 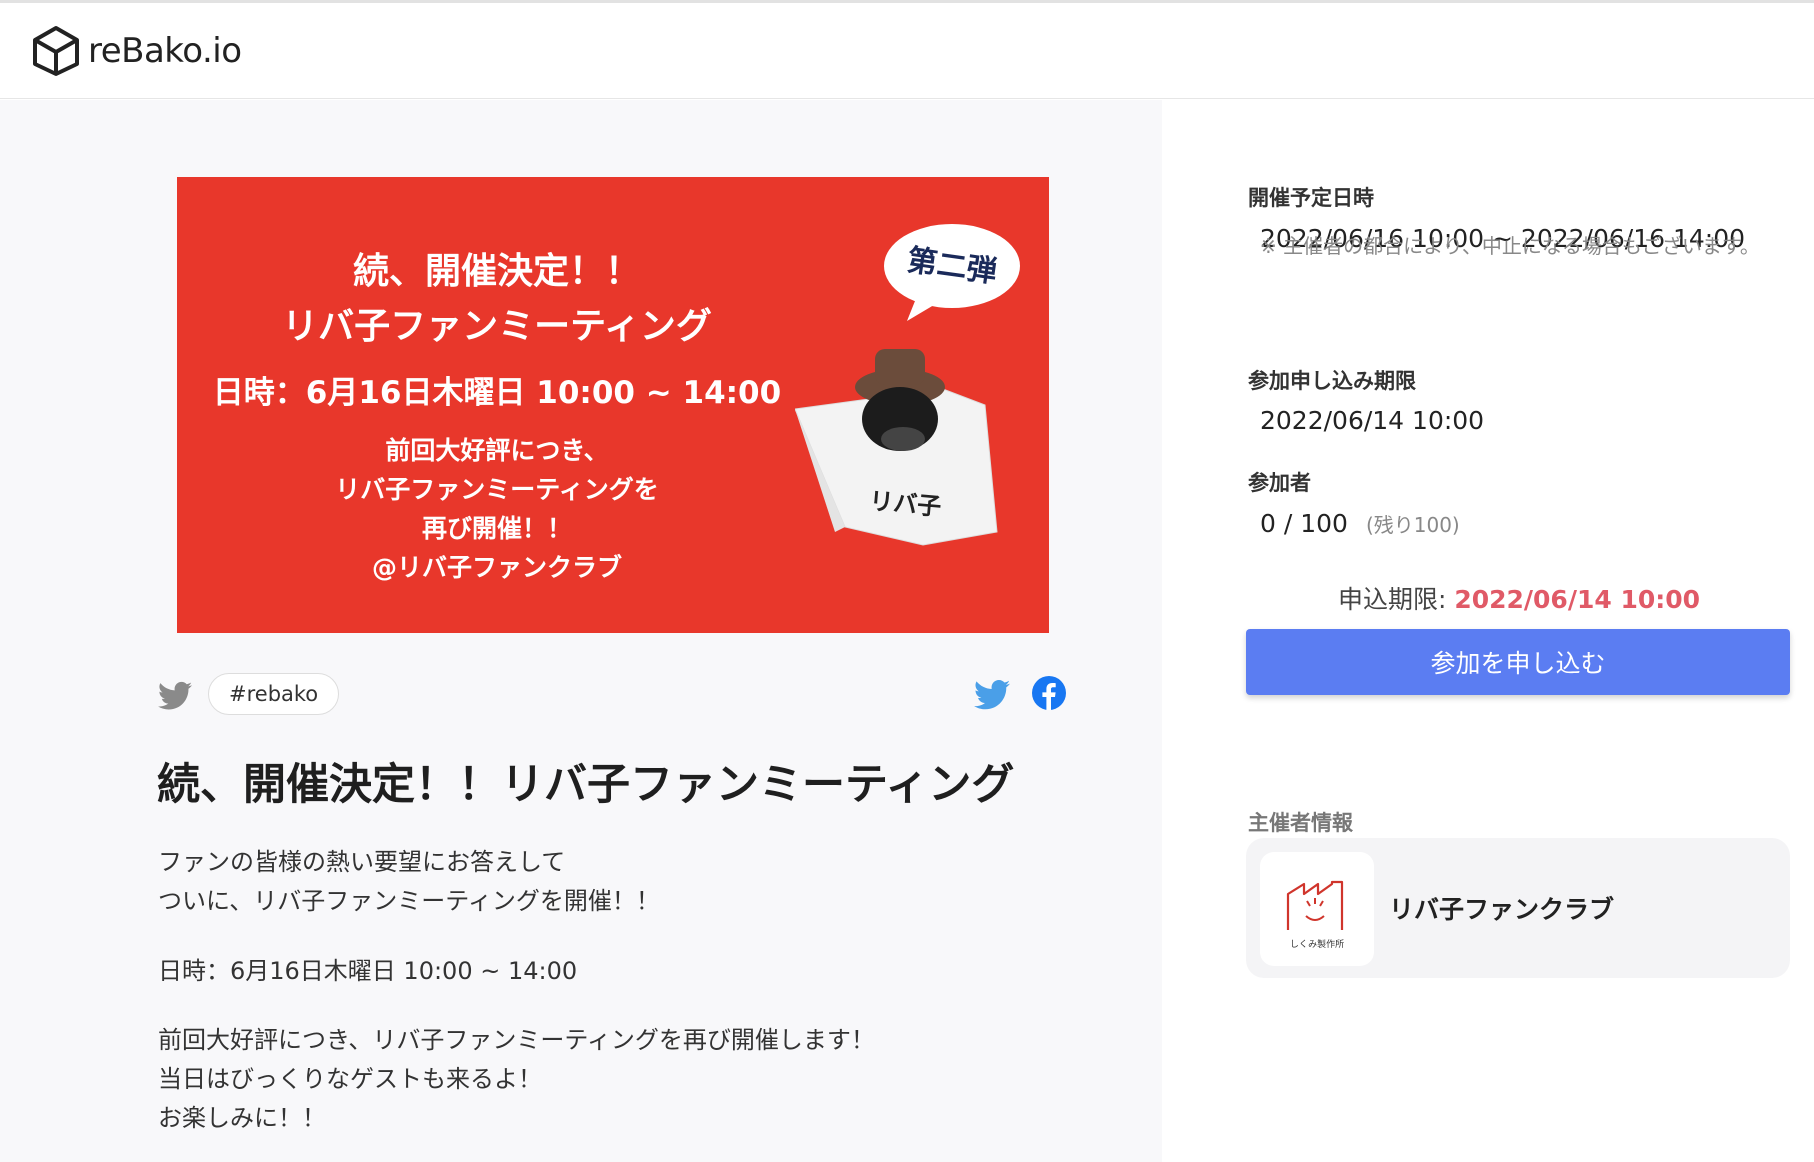 I want to click on site-logo: reBako.io, so click(x=136, y=51).